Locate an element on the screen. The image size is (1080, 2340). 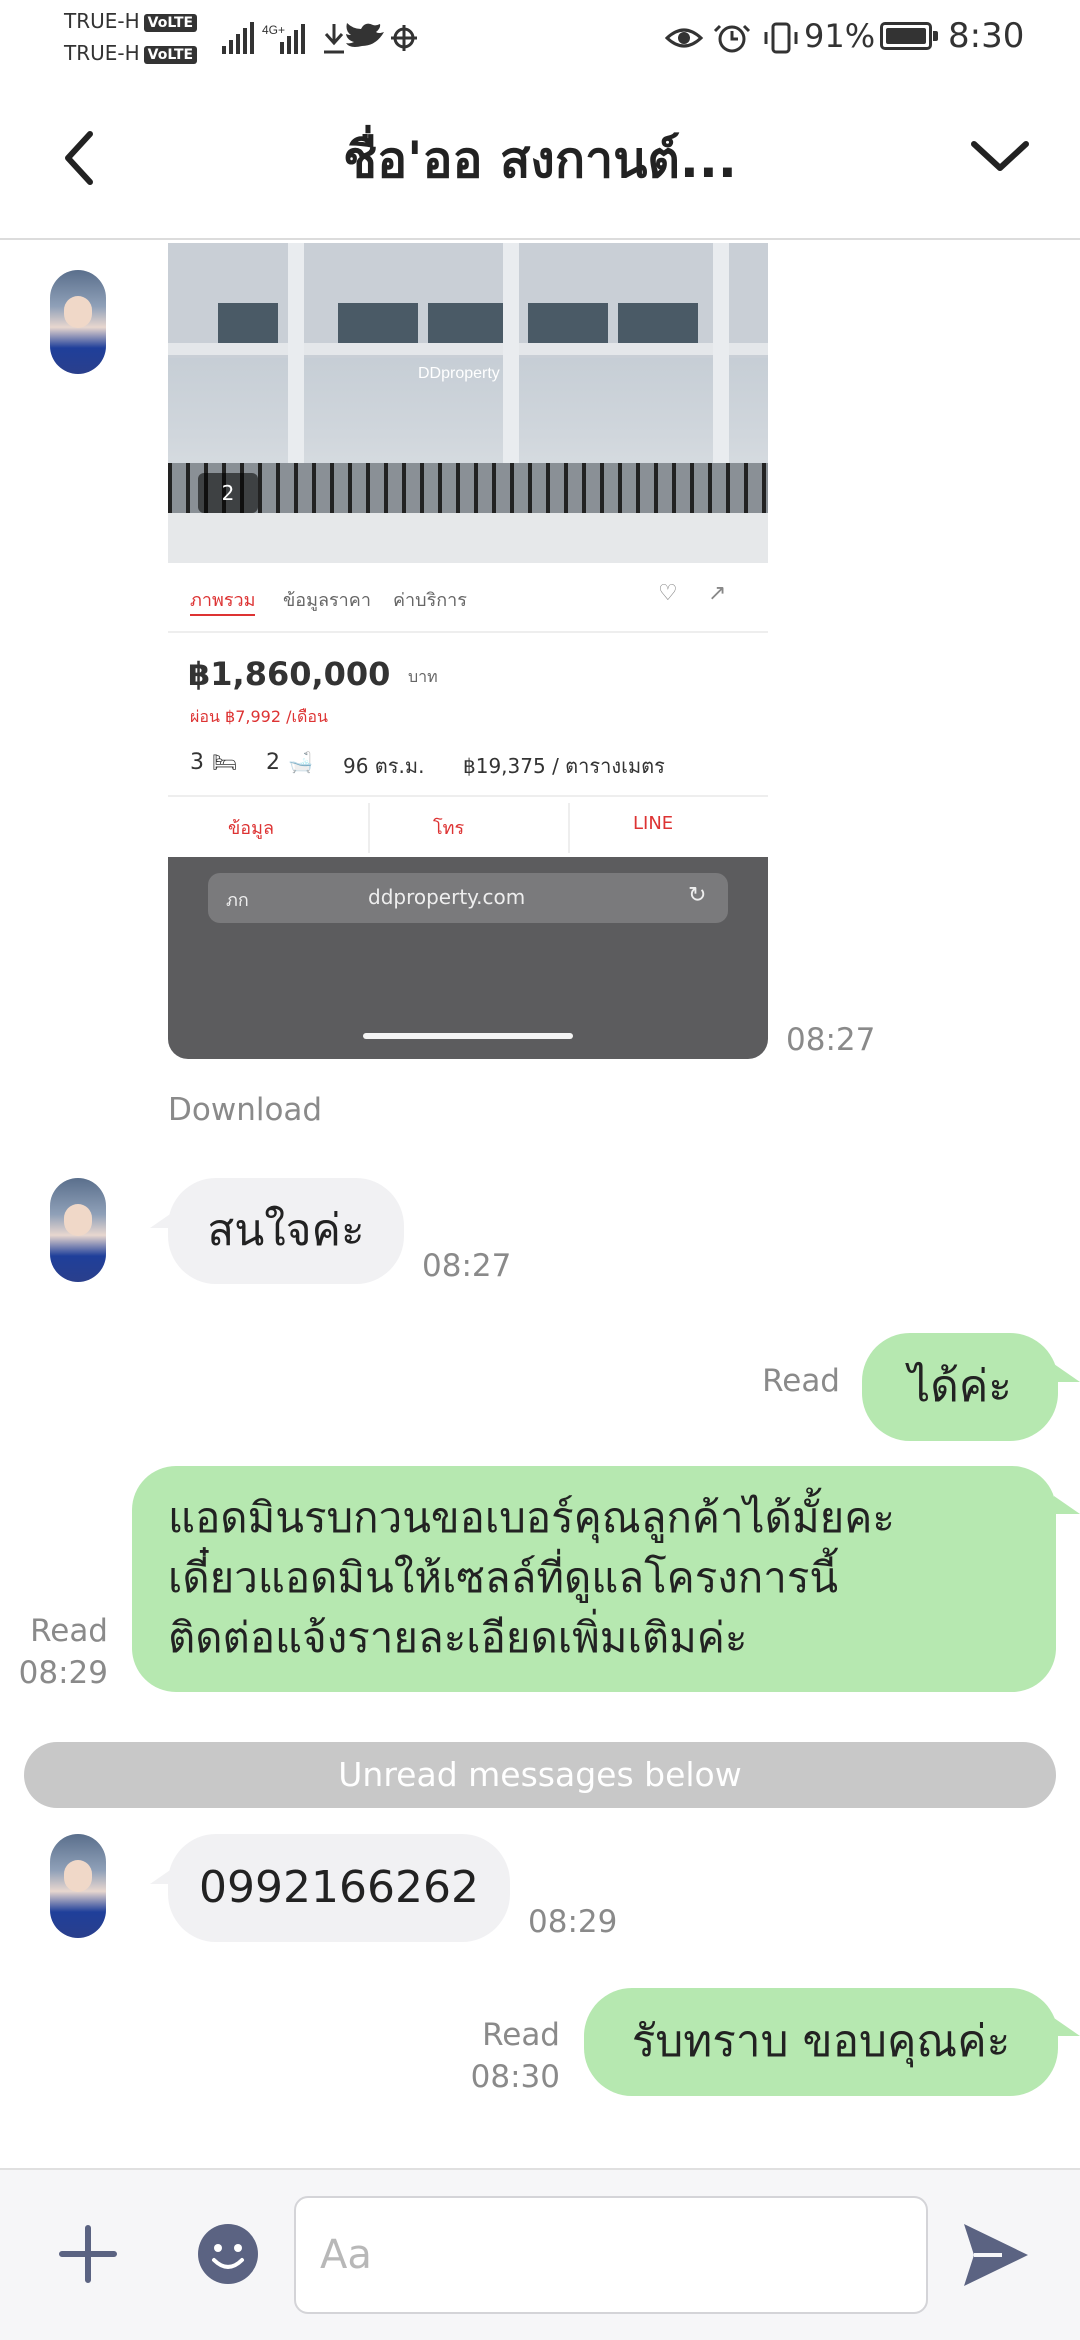
message-bubble-outgoing: รับทราบ ขอบคุณค่ะ is located at coordinates (821, 2042).